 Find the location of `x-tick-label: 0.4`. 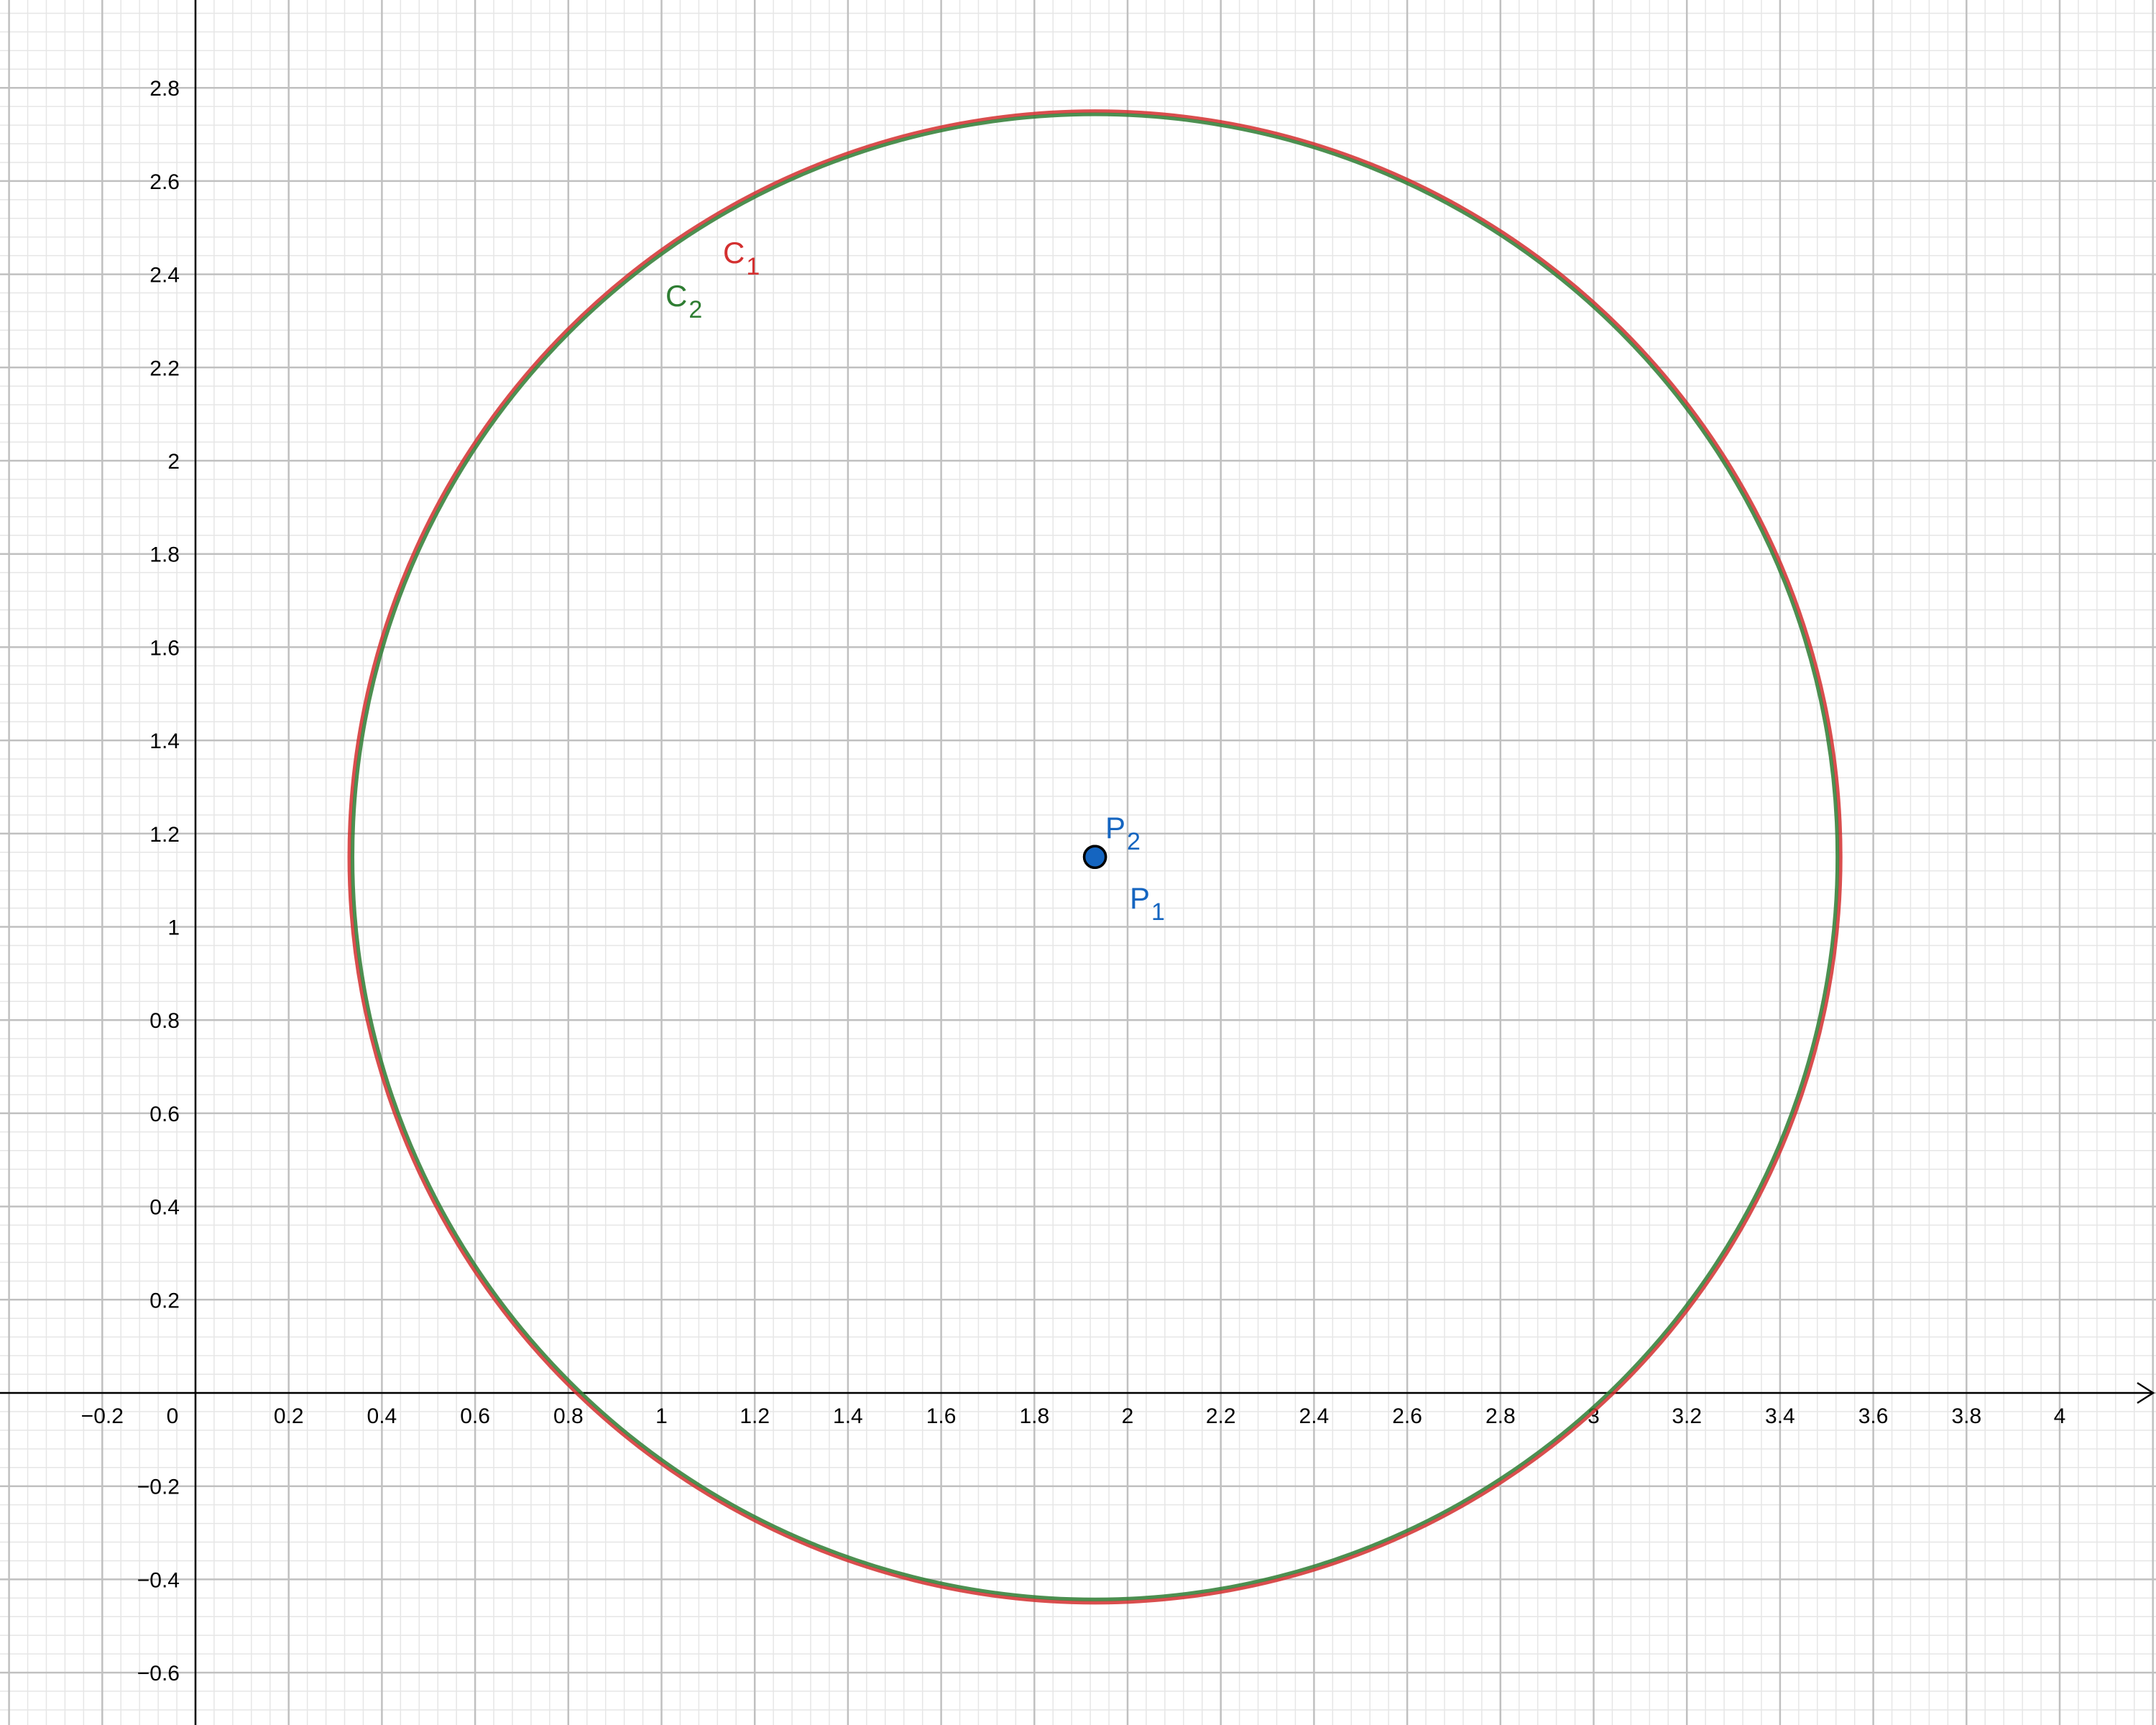

x-tick-label: 0.4 is located at coordinates (382, 1416).